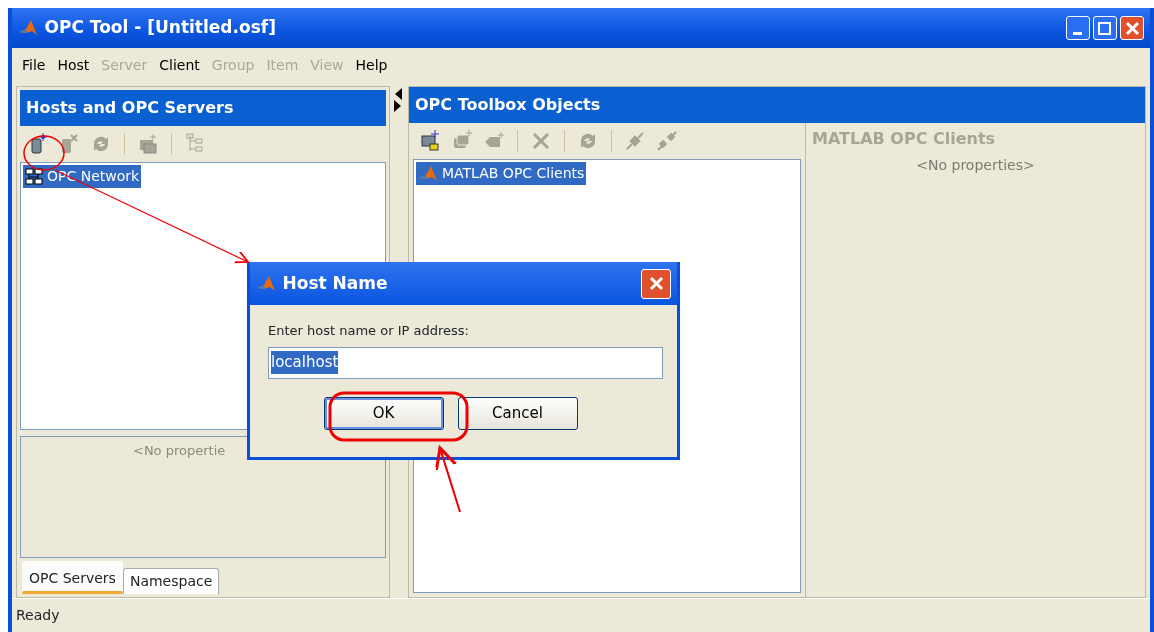 This screenshot has height=632, width=1154. I want to click on properties-text: <No propertie, so click(179, 451).